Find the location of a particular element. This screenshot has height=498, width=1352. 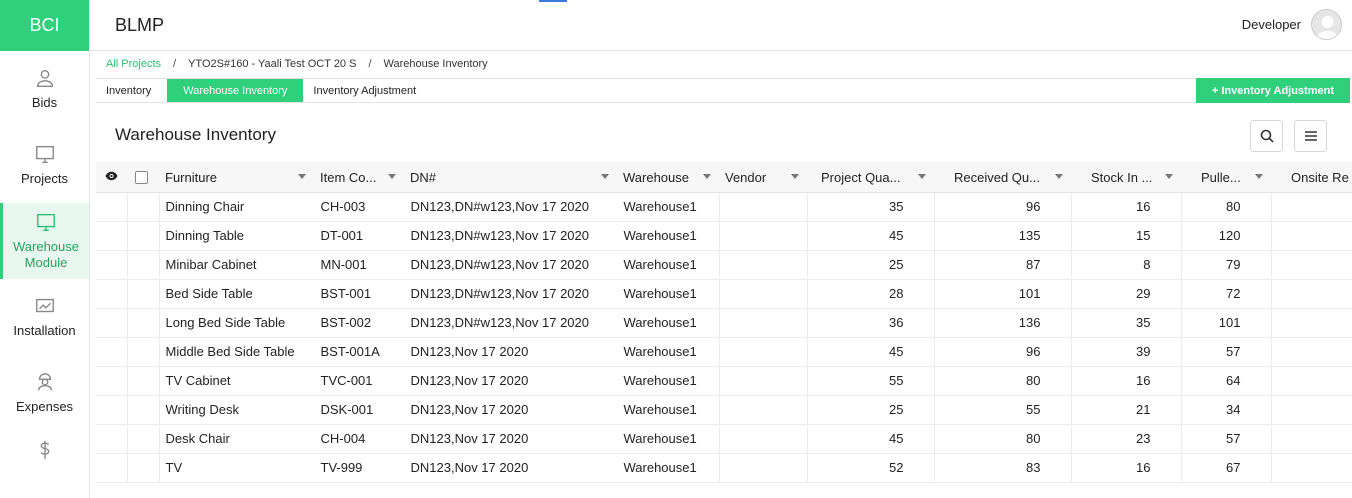

table-cell: 23 is located at coordinates (1126, 439).